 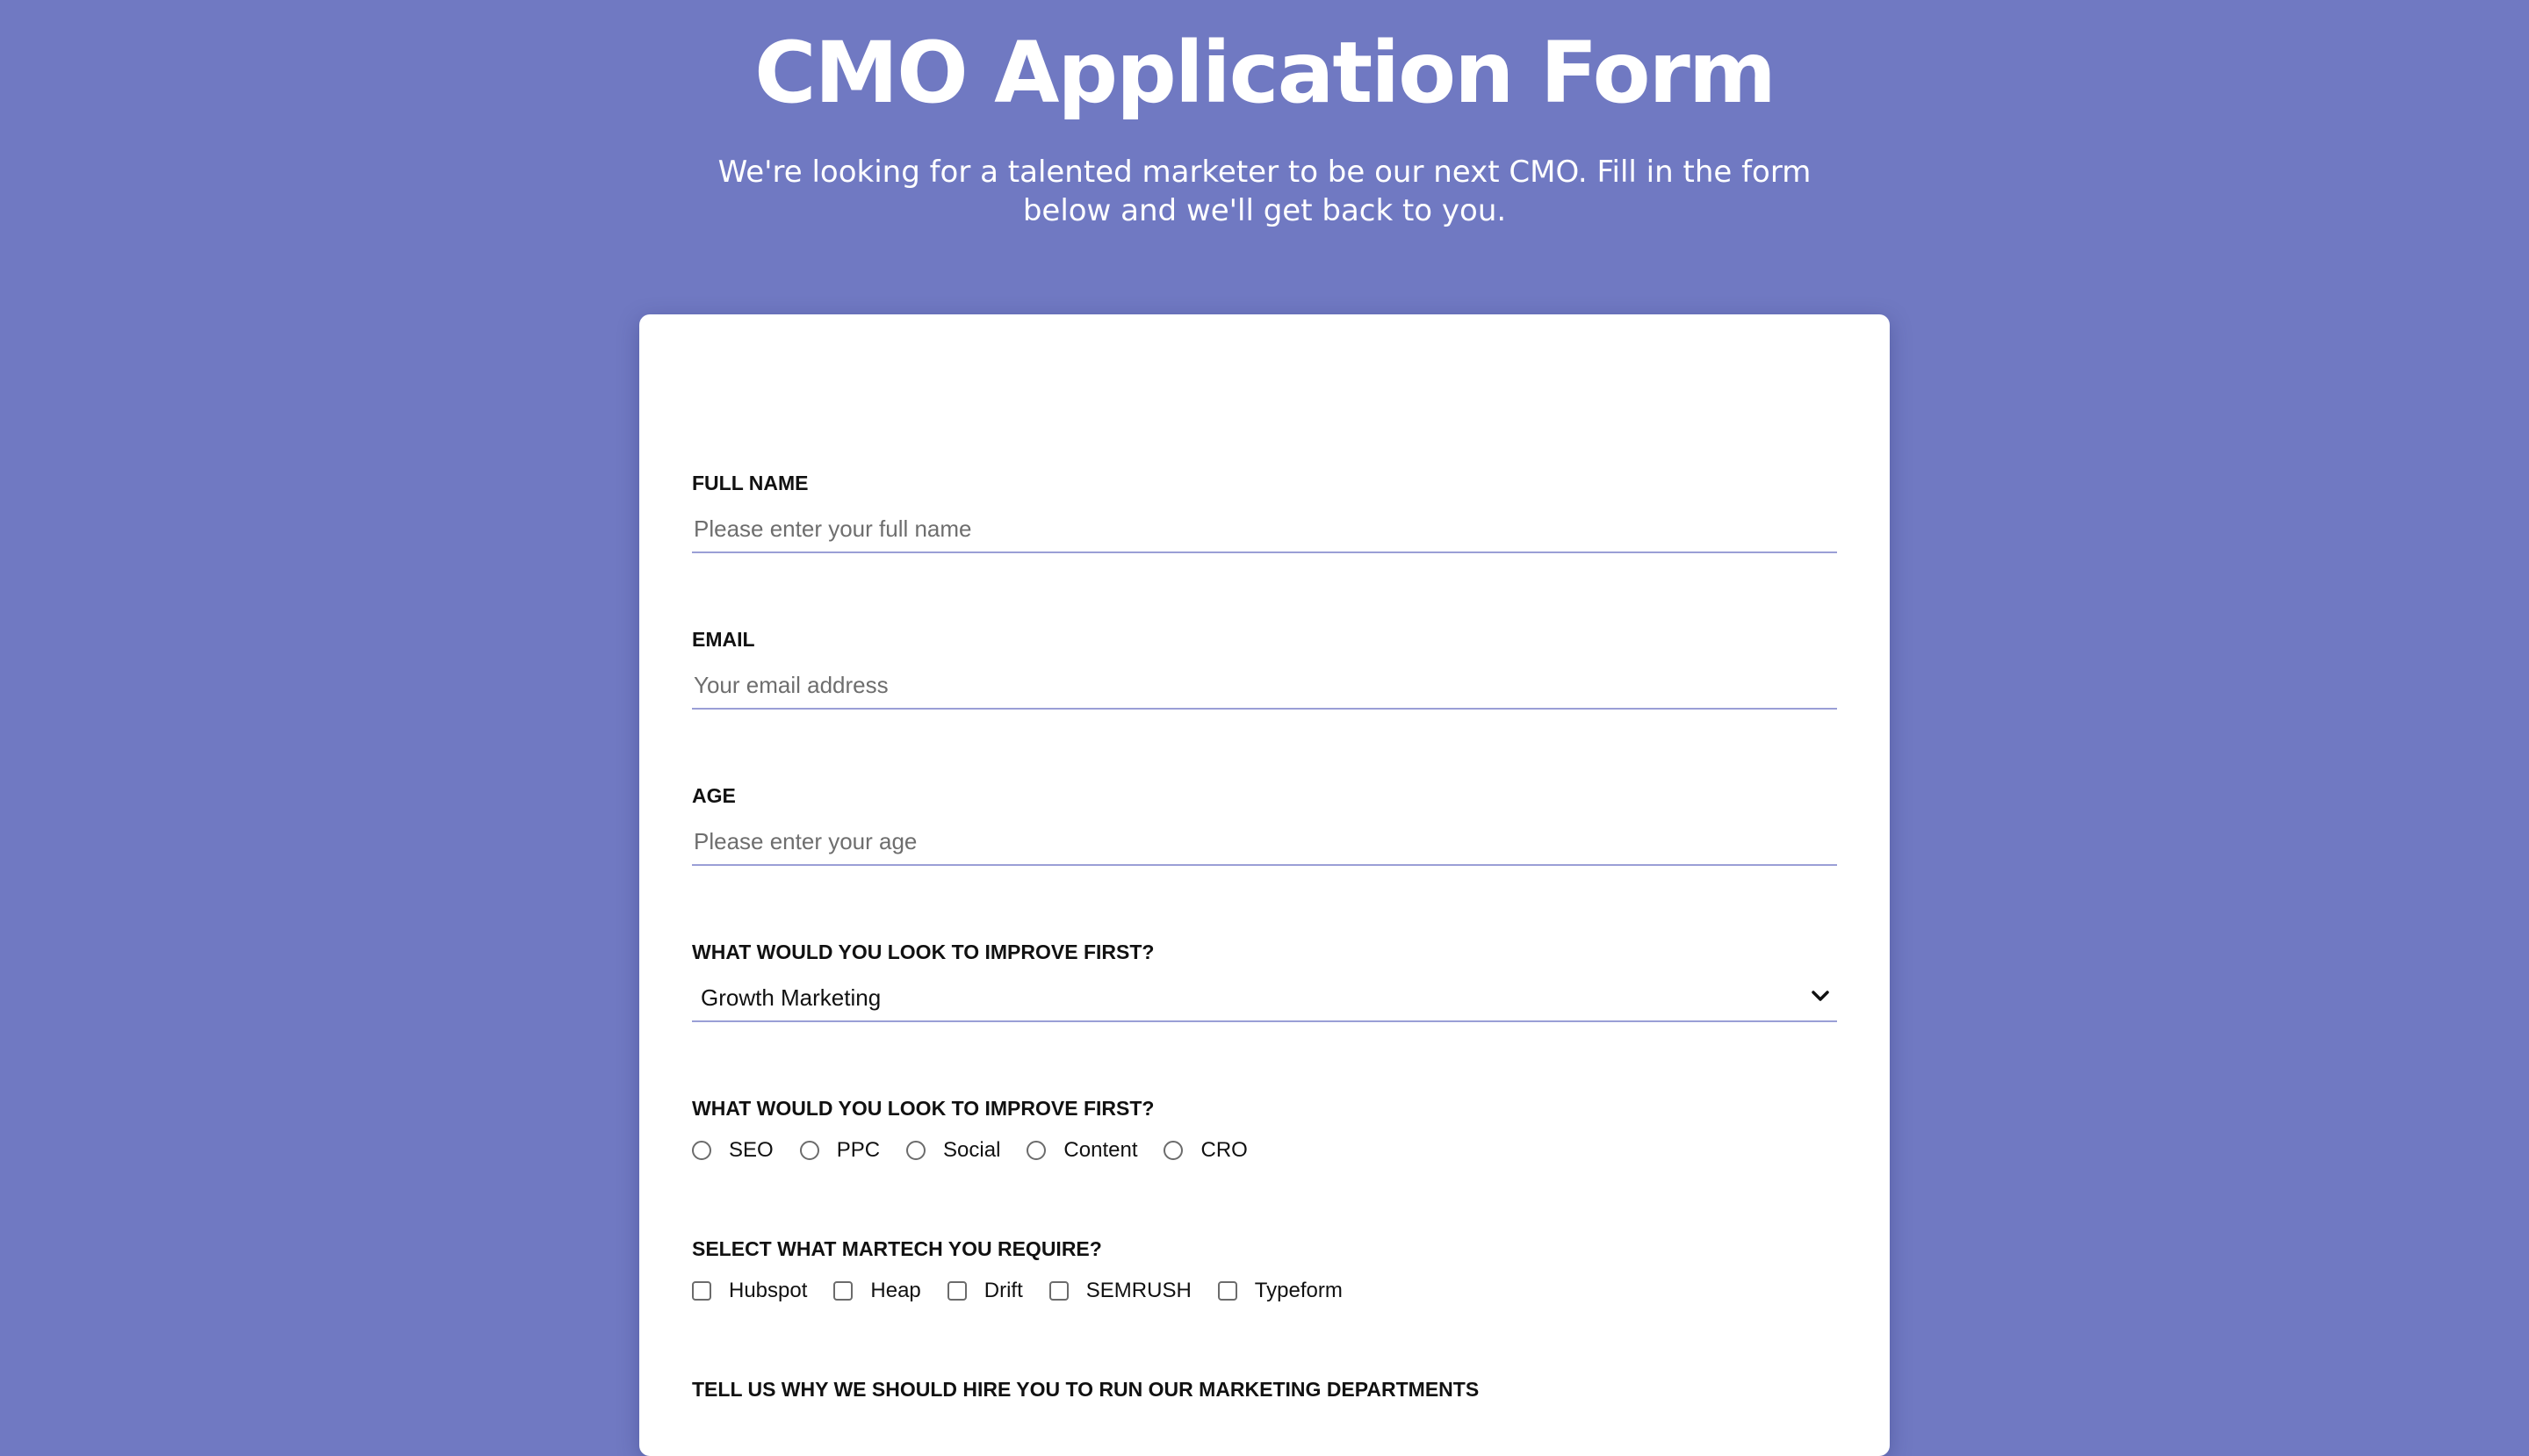 What do you see at coordinates (1265, 686) in the screenshot?
I see `email-input` at bounding box center [1265, 686].